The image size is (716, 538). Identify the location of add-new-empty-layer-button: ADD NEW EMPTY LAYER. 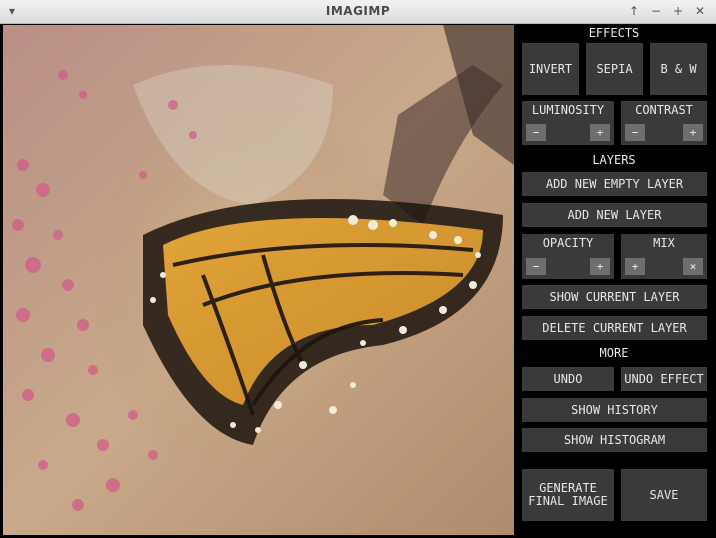
(614, 184).